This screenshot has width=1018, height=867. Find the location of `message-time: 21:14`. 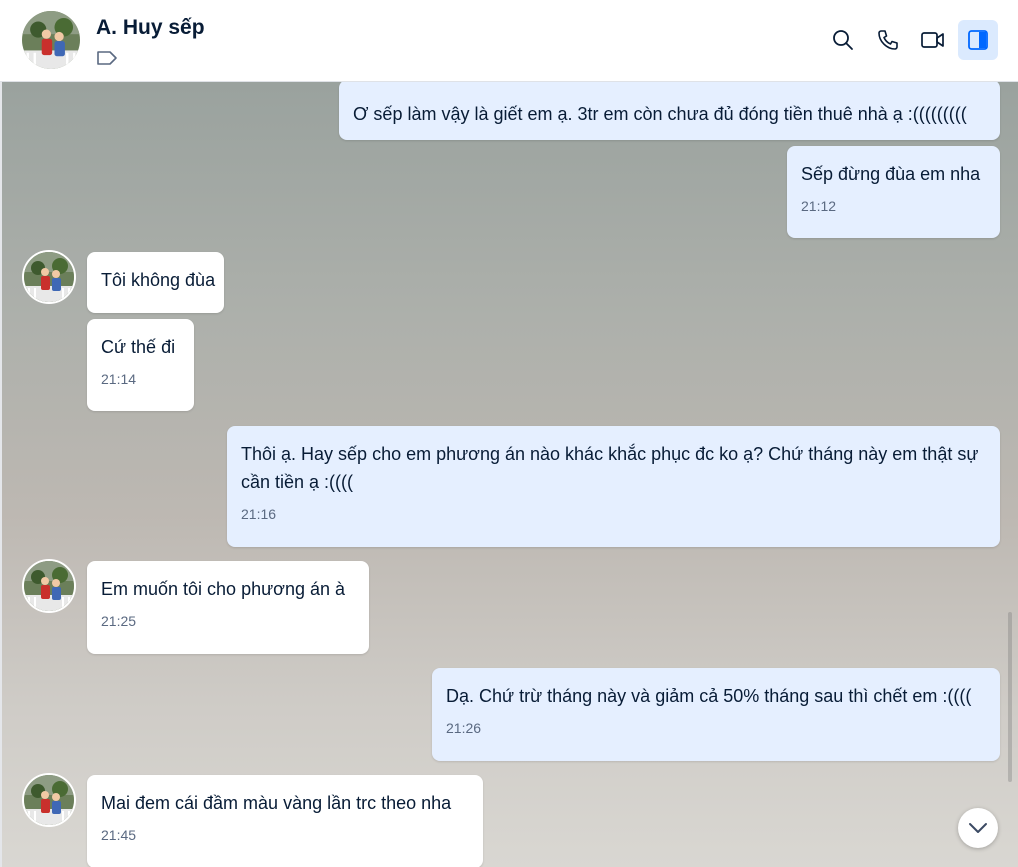

message-time: 21:14 is located at coordinates (119, 379).